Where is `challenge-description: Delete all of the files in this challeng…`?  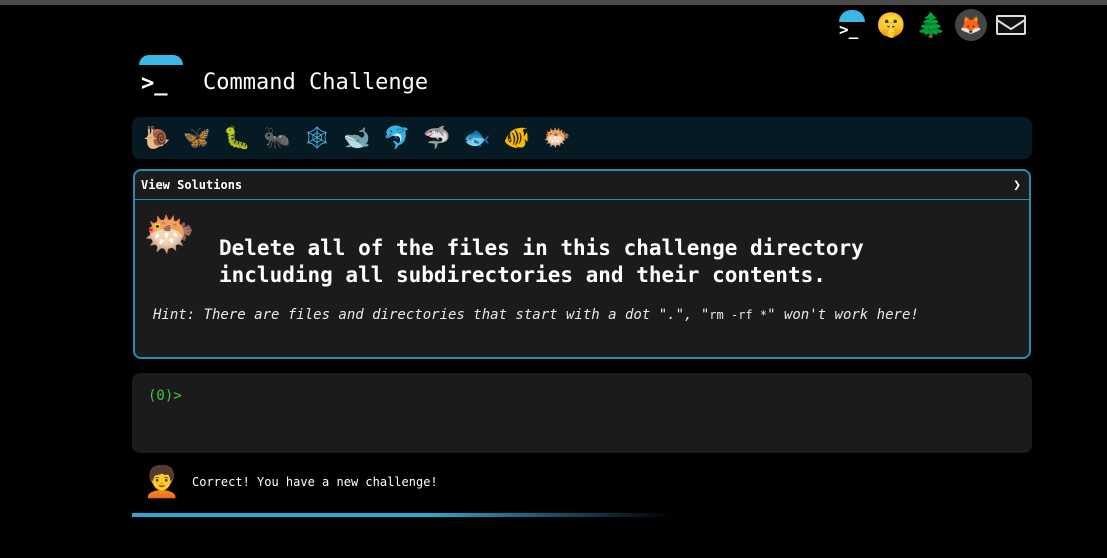 challenge-description: Delete all of the files in this challeng… is located at coordinates (609, 262).